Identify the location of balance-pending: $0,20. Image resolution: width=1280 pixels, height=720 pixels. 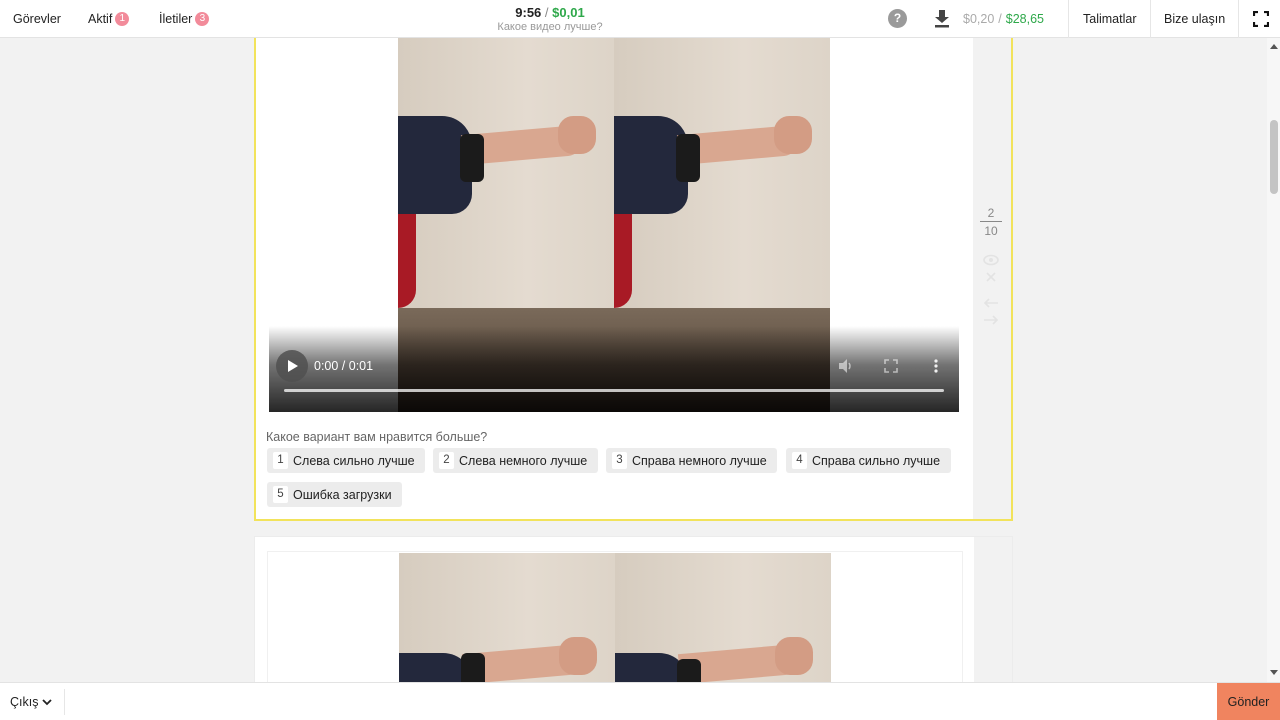
(979, 19).